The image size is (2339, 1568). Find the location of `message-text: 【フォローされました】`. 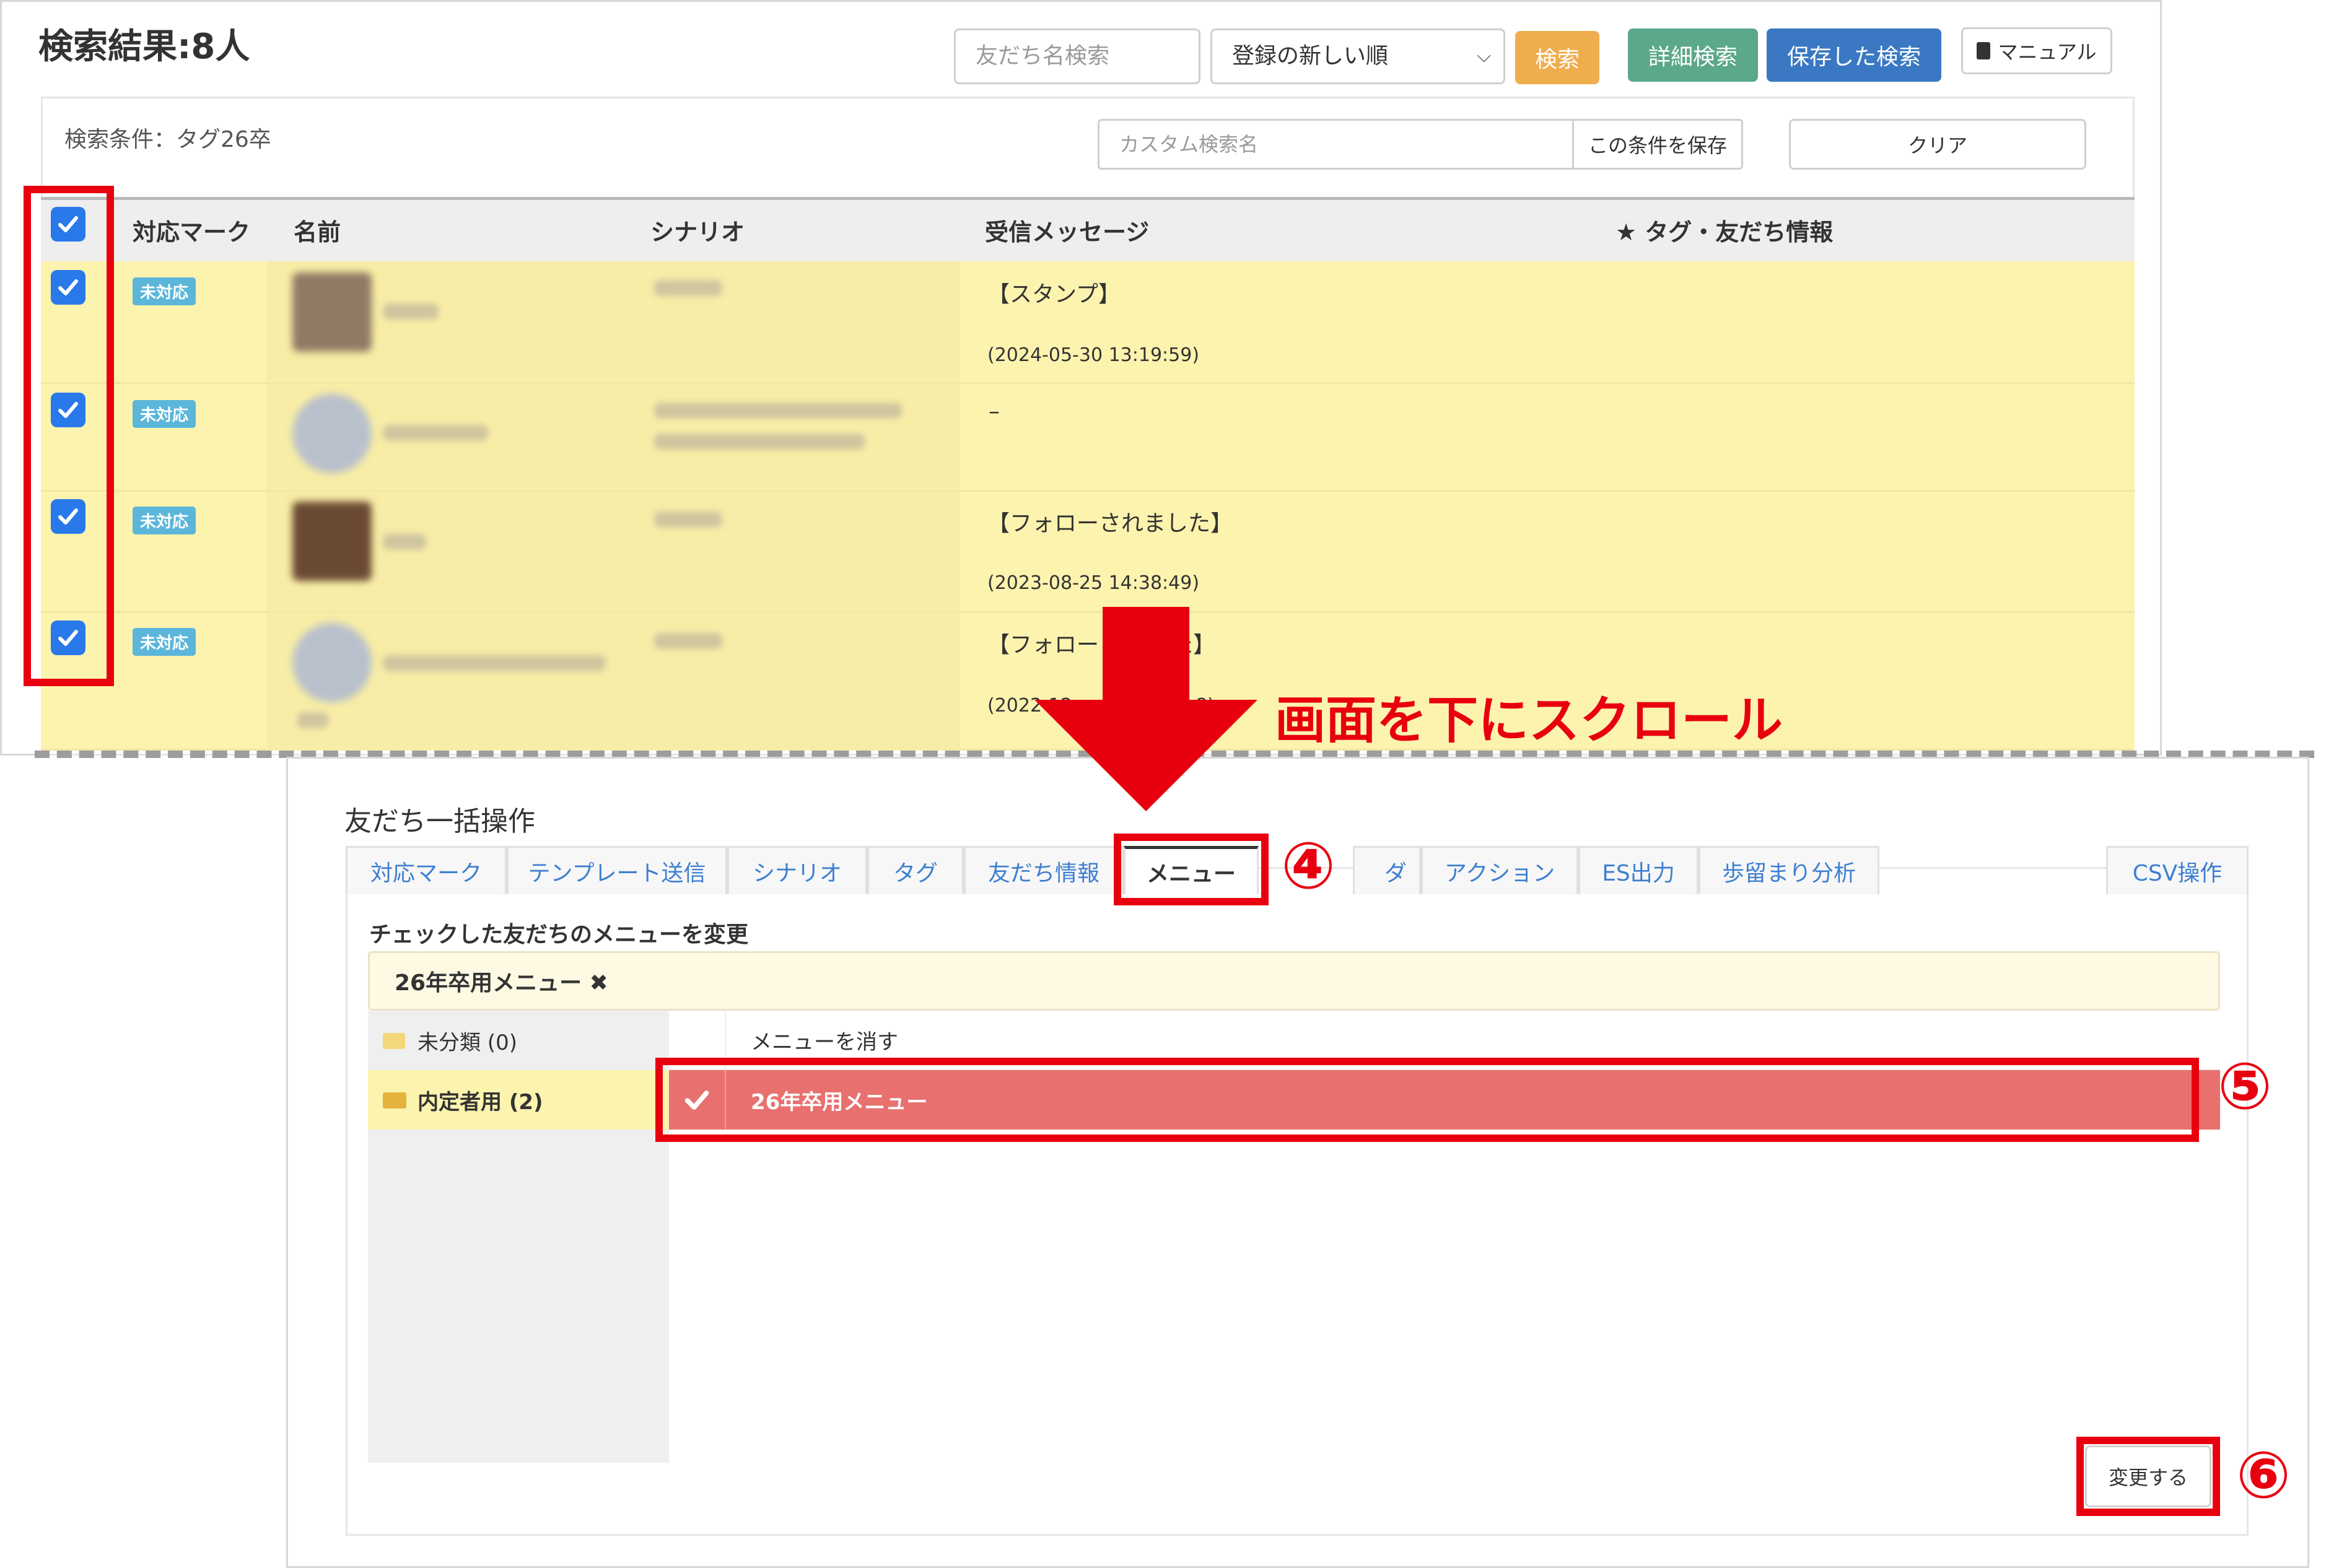

message-text: 【フォローされました】 is located at coordinates (1110, 523).